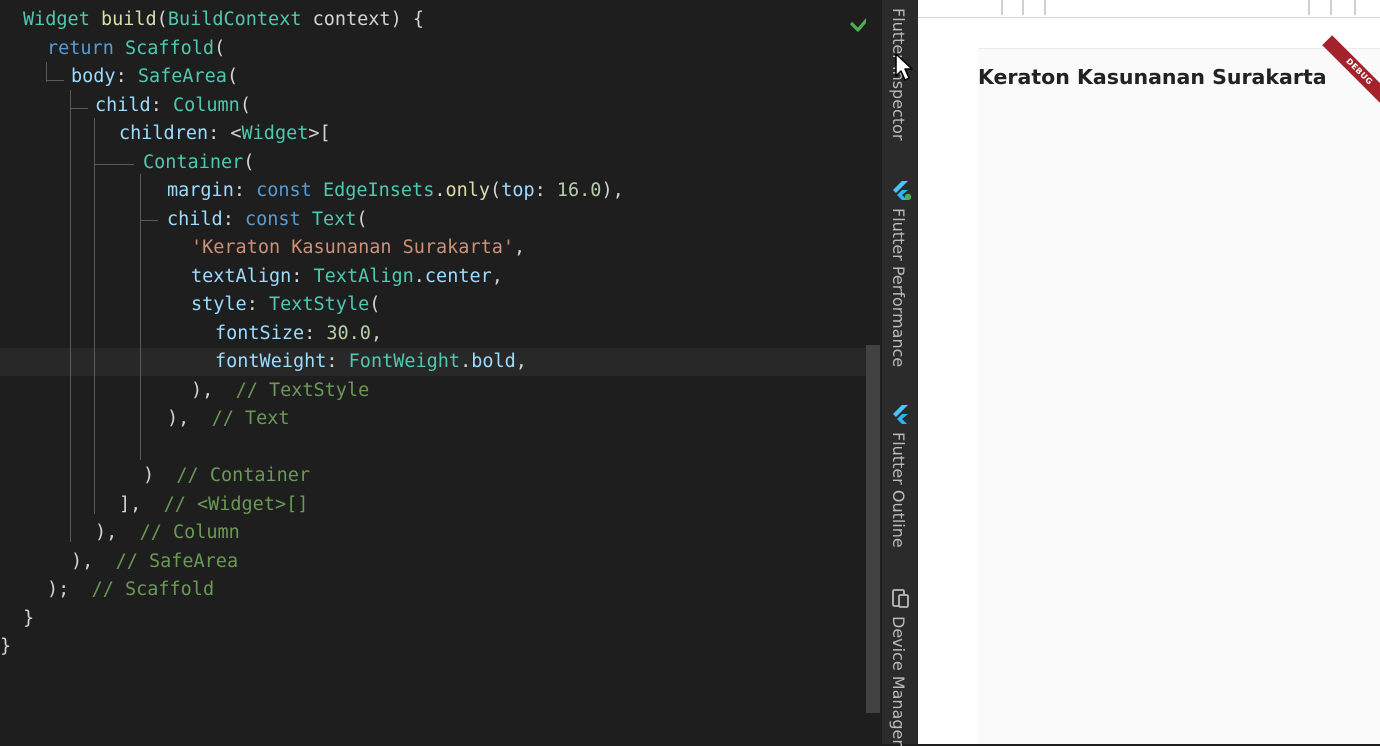 This screenshot has height=746, width=1380. Describe the element at coordinates (243, 475) in the screenshot. I see `code-token: // Container` at that location.